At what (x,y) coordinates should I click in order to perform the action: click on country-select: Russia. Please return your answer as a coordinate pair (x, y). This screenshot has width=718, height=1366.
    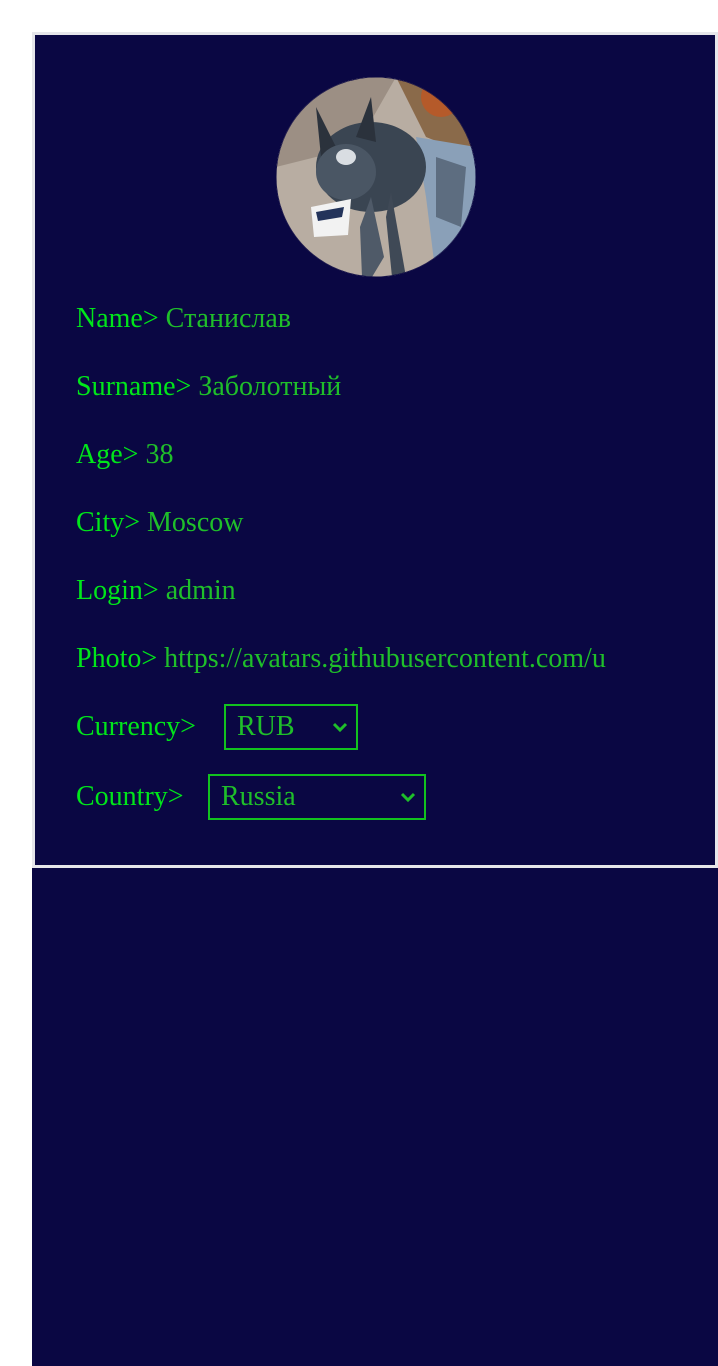
    Looking at the image, I should click on (317, 797).